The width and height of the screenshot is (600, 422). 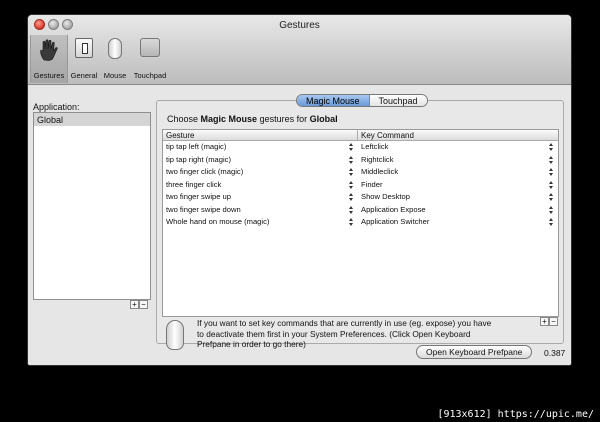 What do you see at coordinates (397, 100) in the screenshot?
I see `segment-touchpad: Touchpad` at bounding box center [397, 100].